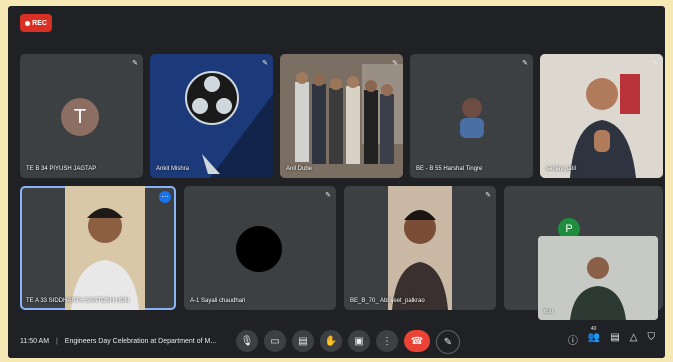  I want to click on end-call-icon: ☎, so click(417, 341).